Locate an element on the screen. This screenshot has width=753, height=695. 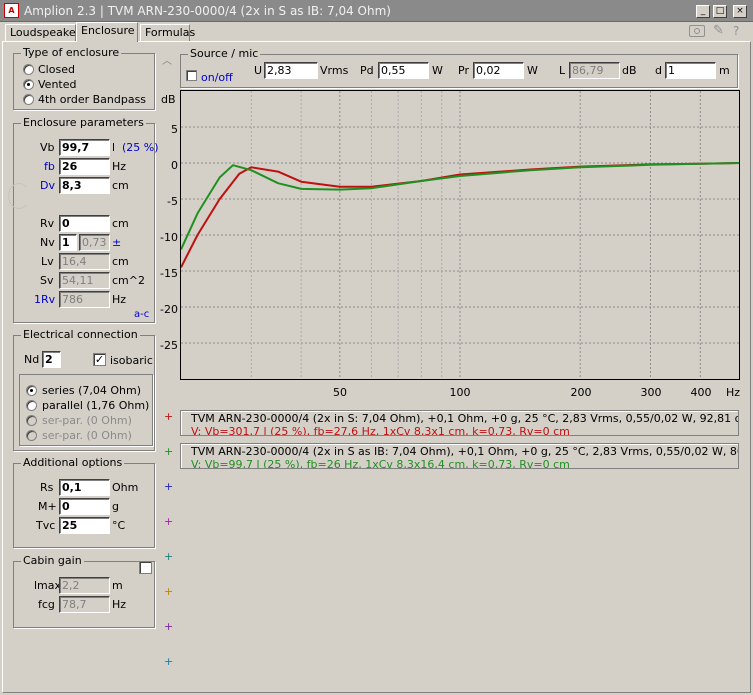
u-input: 2,83 is located at coordinates (291, 70).